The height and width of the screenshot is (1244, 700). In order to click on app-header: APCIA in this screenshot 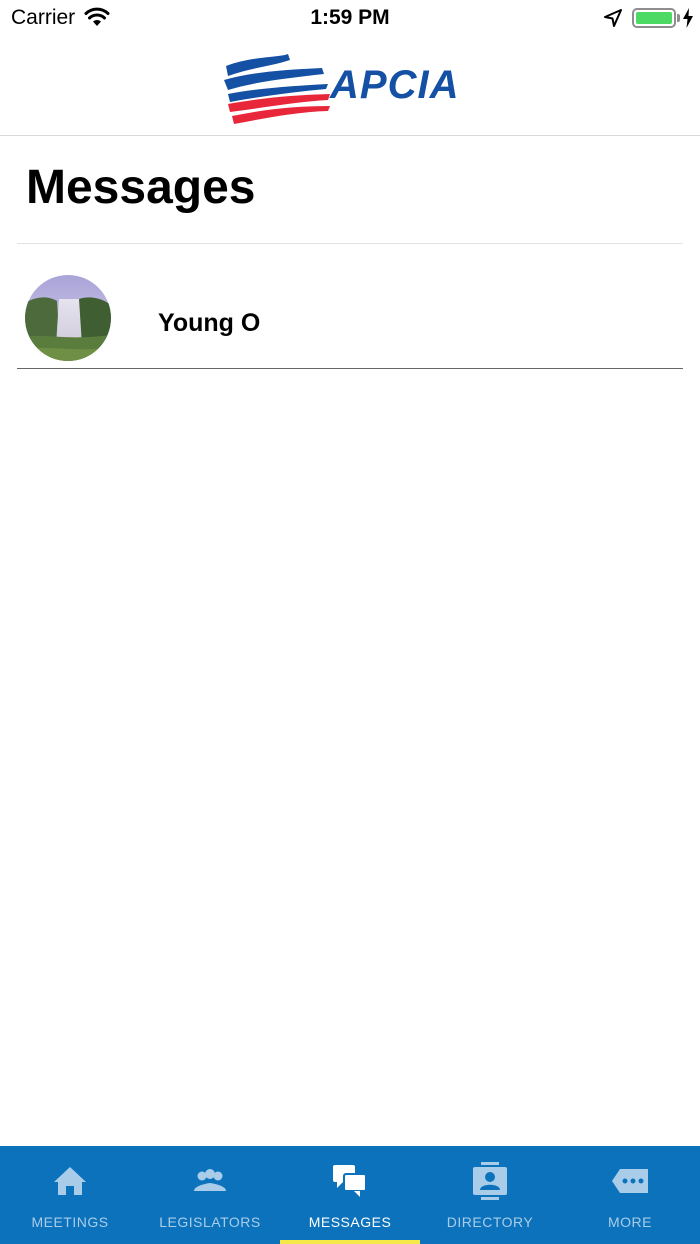, I will do `click(350, 86)`.